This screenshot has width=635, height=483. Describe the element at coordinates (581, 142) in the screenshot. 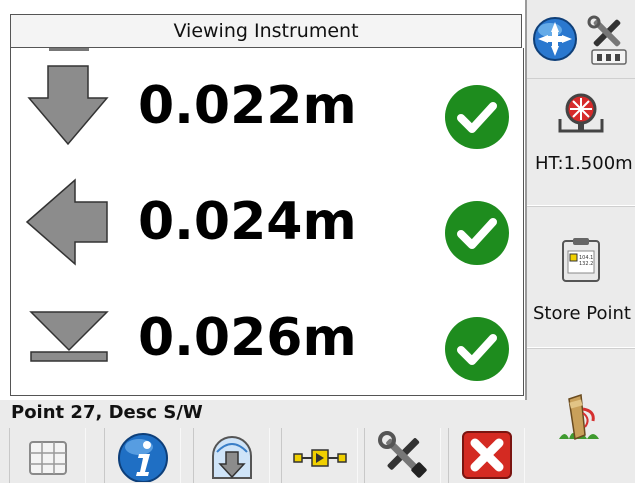

I see `target-height-button: HT:1.500m` at that location.